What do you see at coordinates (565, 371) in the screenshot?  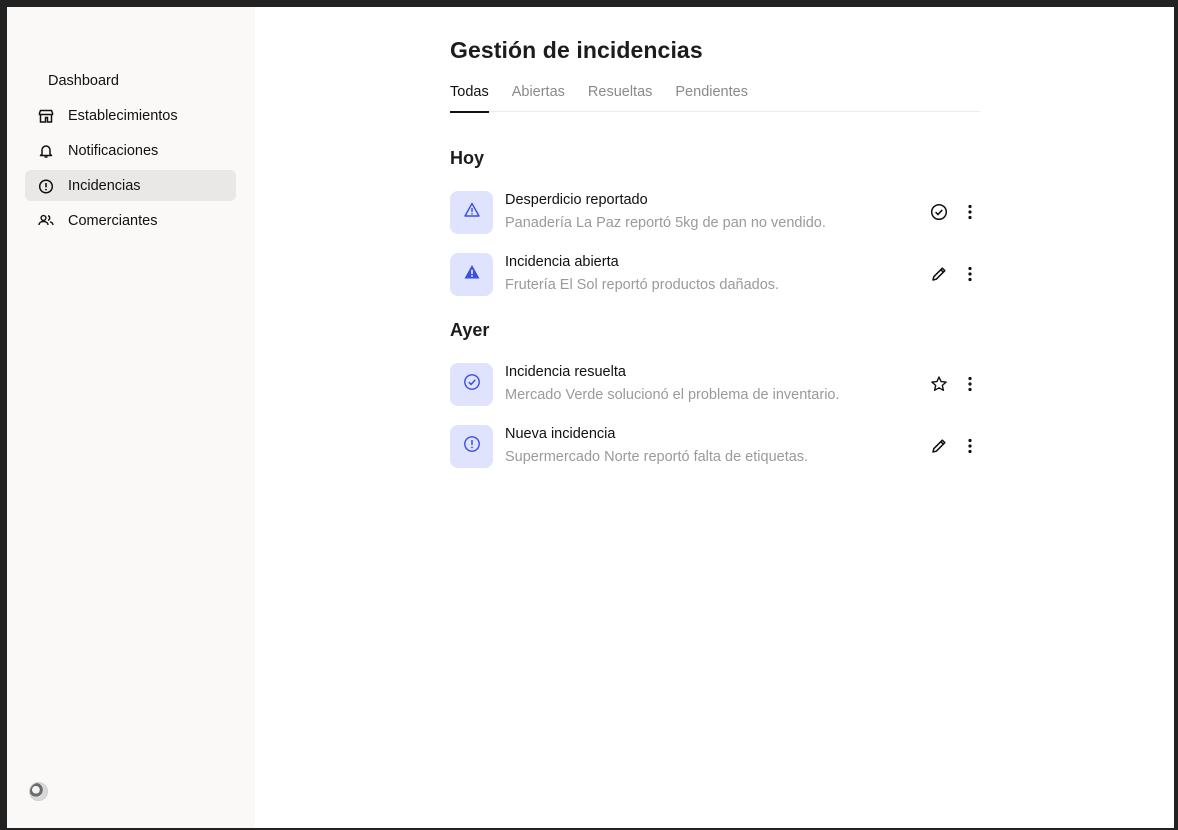 I see `item-title: Incidencia resuelta` at bounding box center [565, 371].